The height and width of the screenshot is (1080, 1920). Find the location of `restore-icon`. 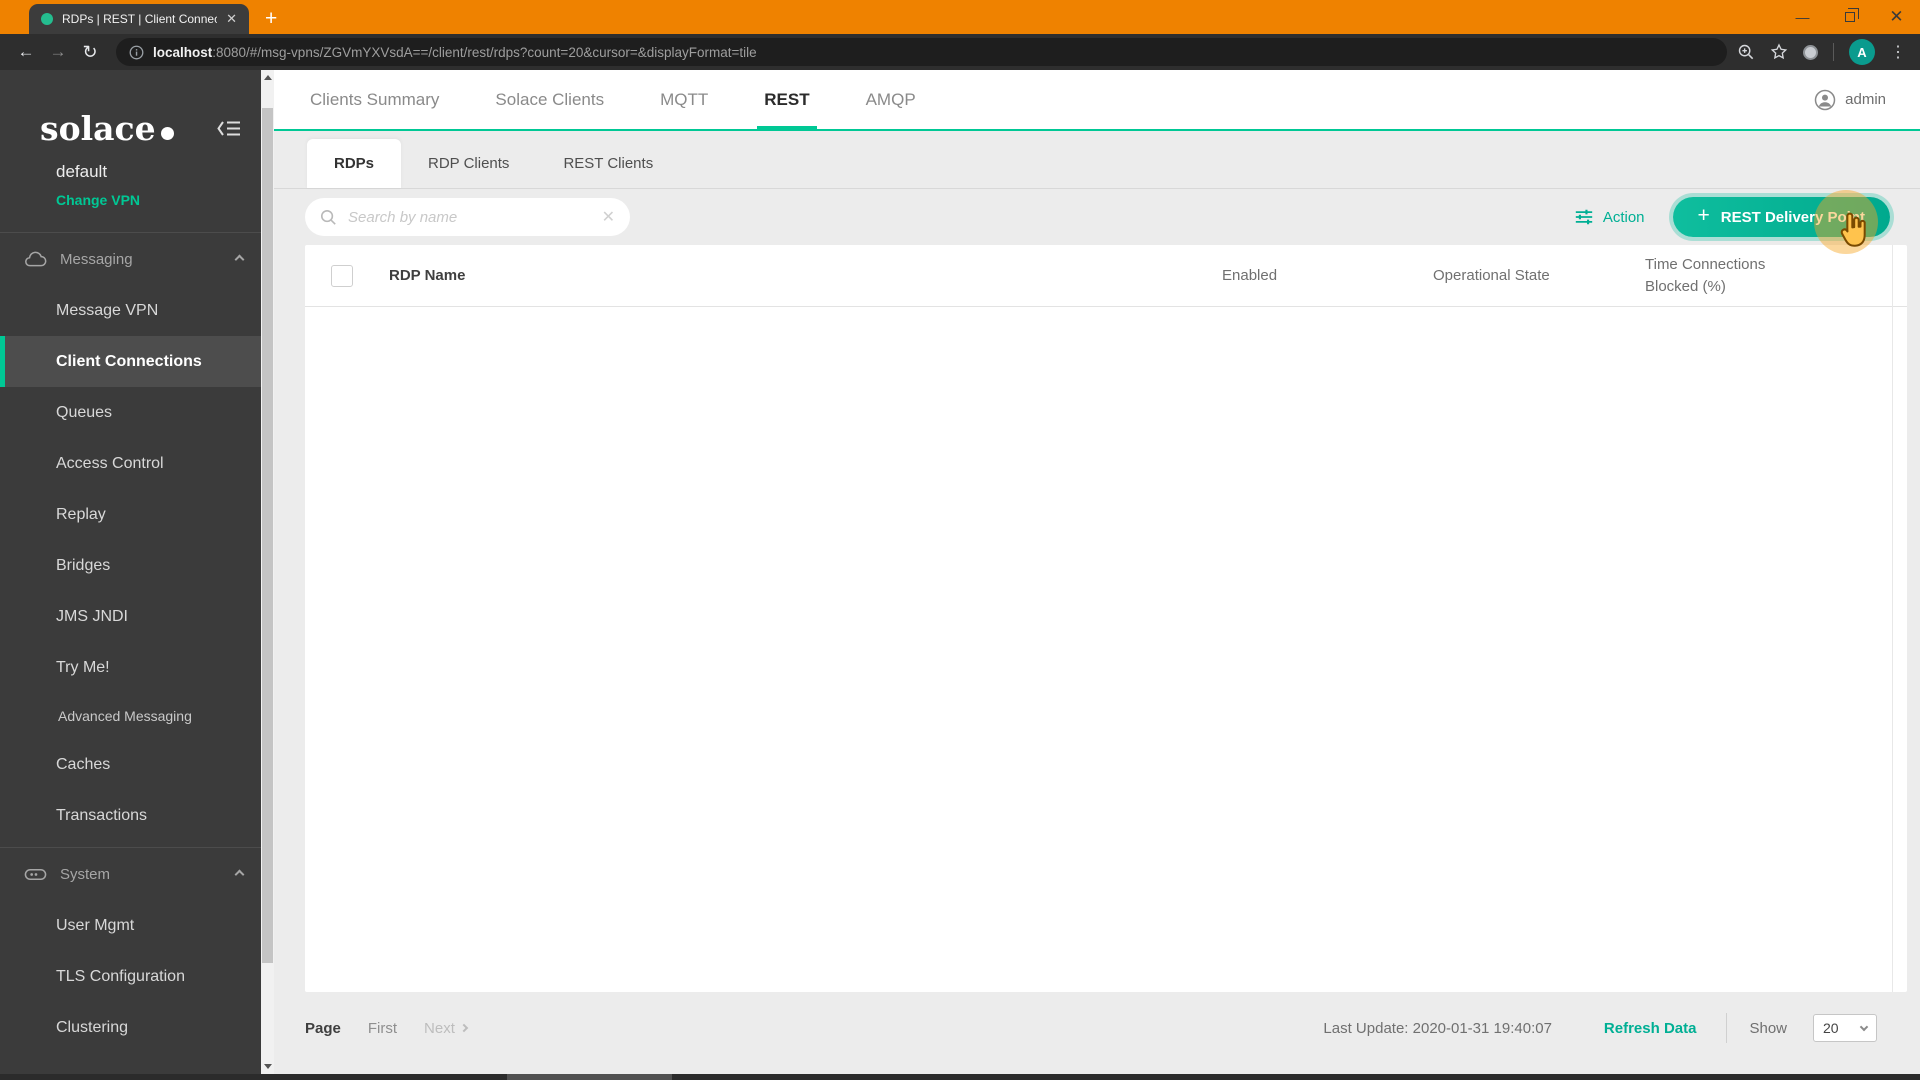

restore-icon is located at coordinates (1851, 15).